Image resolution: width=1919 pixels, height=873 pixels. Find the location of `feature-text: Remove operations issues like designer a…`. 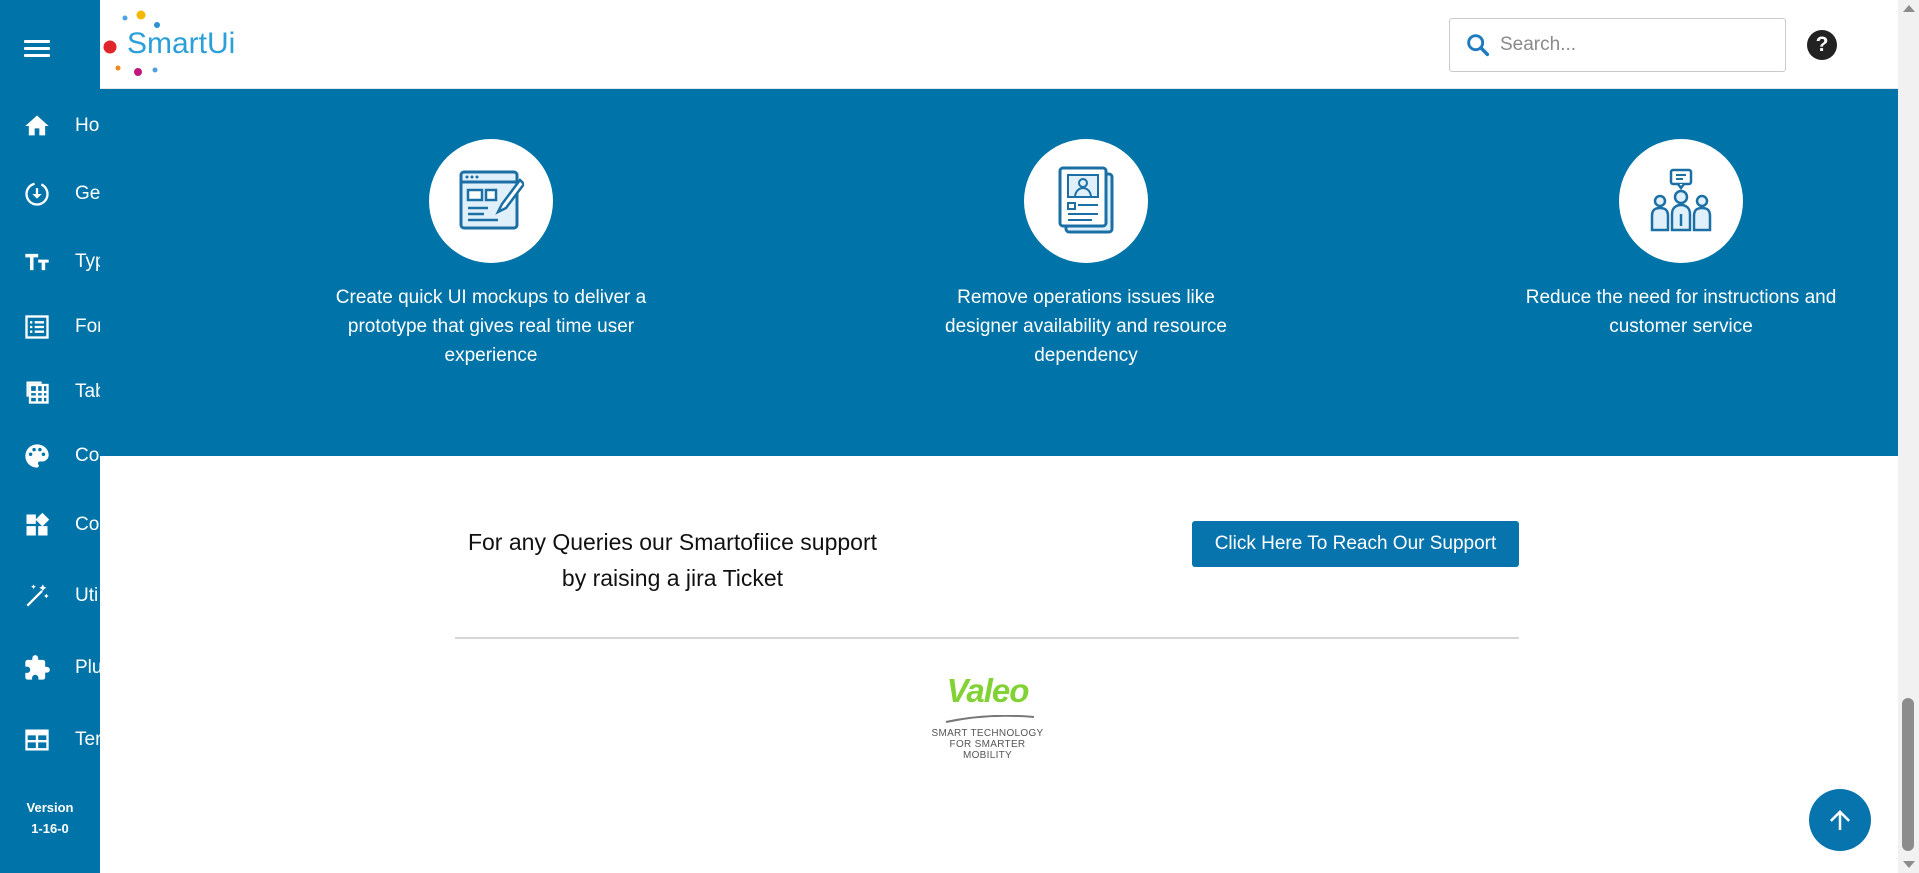

feature-text: Remove operations issues like designer a… is located at coordinates (1086, 326).